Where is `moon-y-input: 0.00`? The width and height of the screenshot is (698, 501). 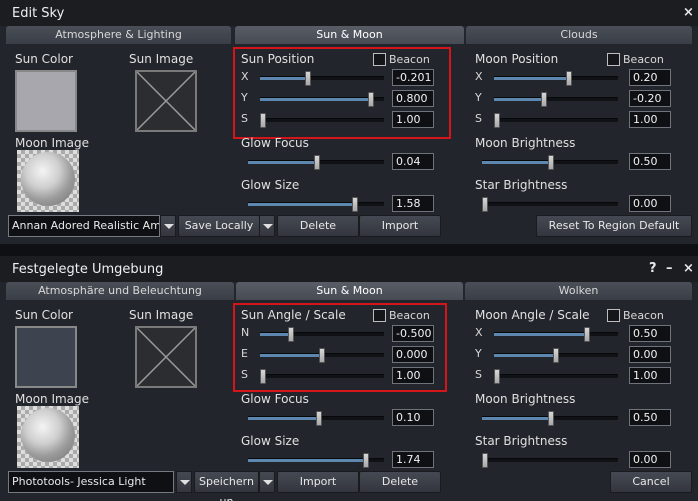 moon-y-input: 0.00 is located at coordinates (650, 354).